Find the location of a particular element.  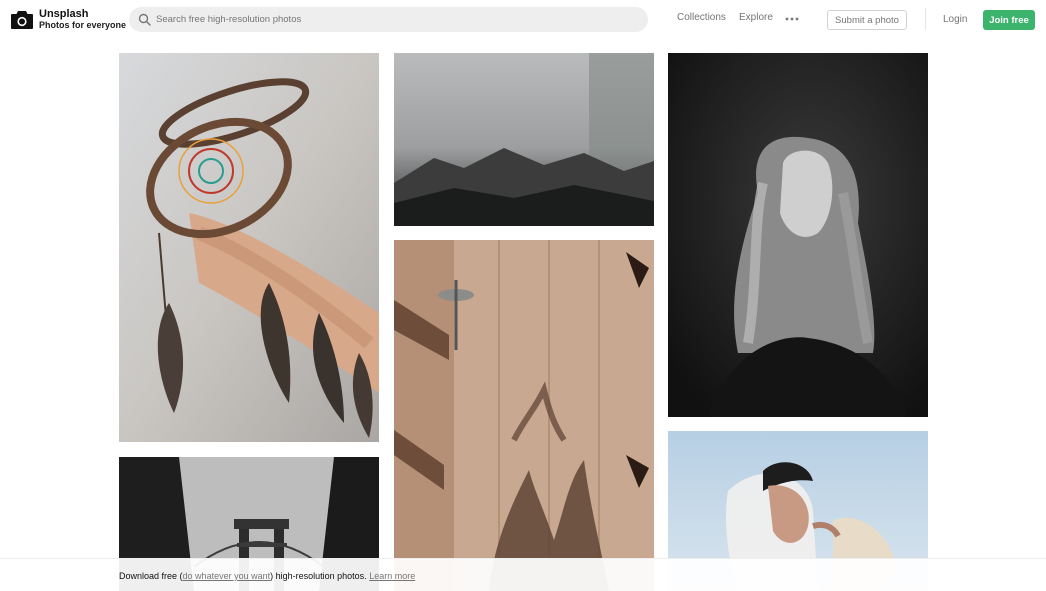

search-bar is located at coordinates (388, 19).